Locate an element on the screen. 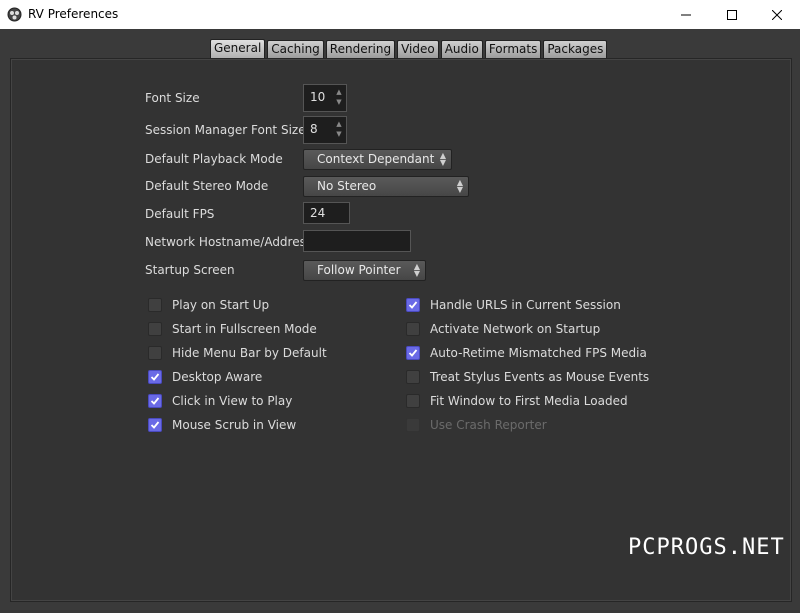 The height and width of the screenshot is (613, 800). stylus-events-checkbox: Treat Stylus Events as Mouse Events is located at coordinates (527, 377).